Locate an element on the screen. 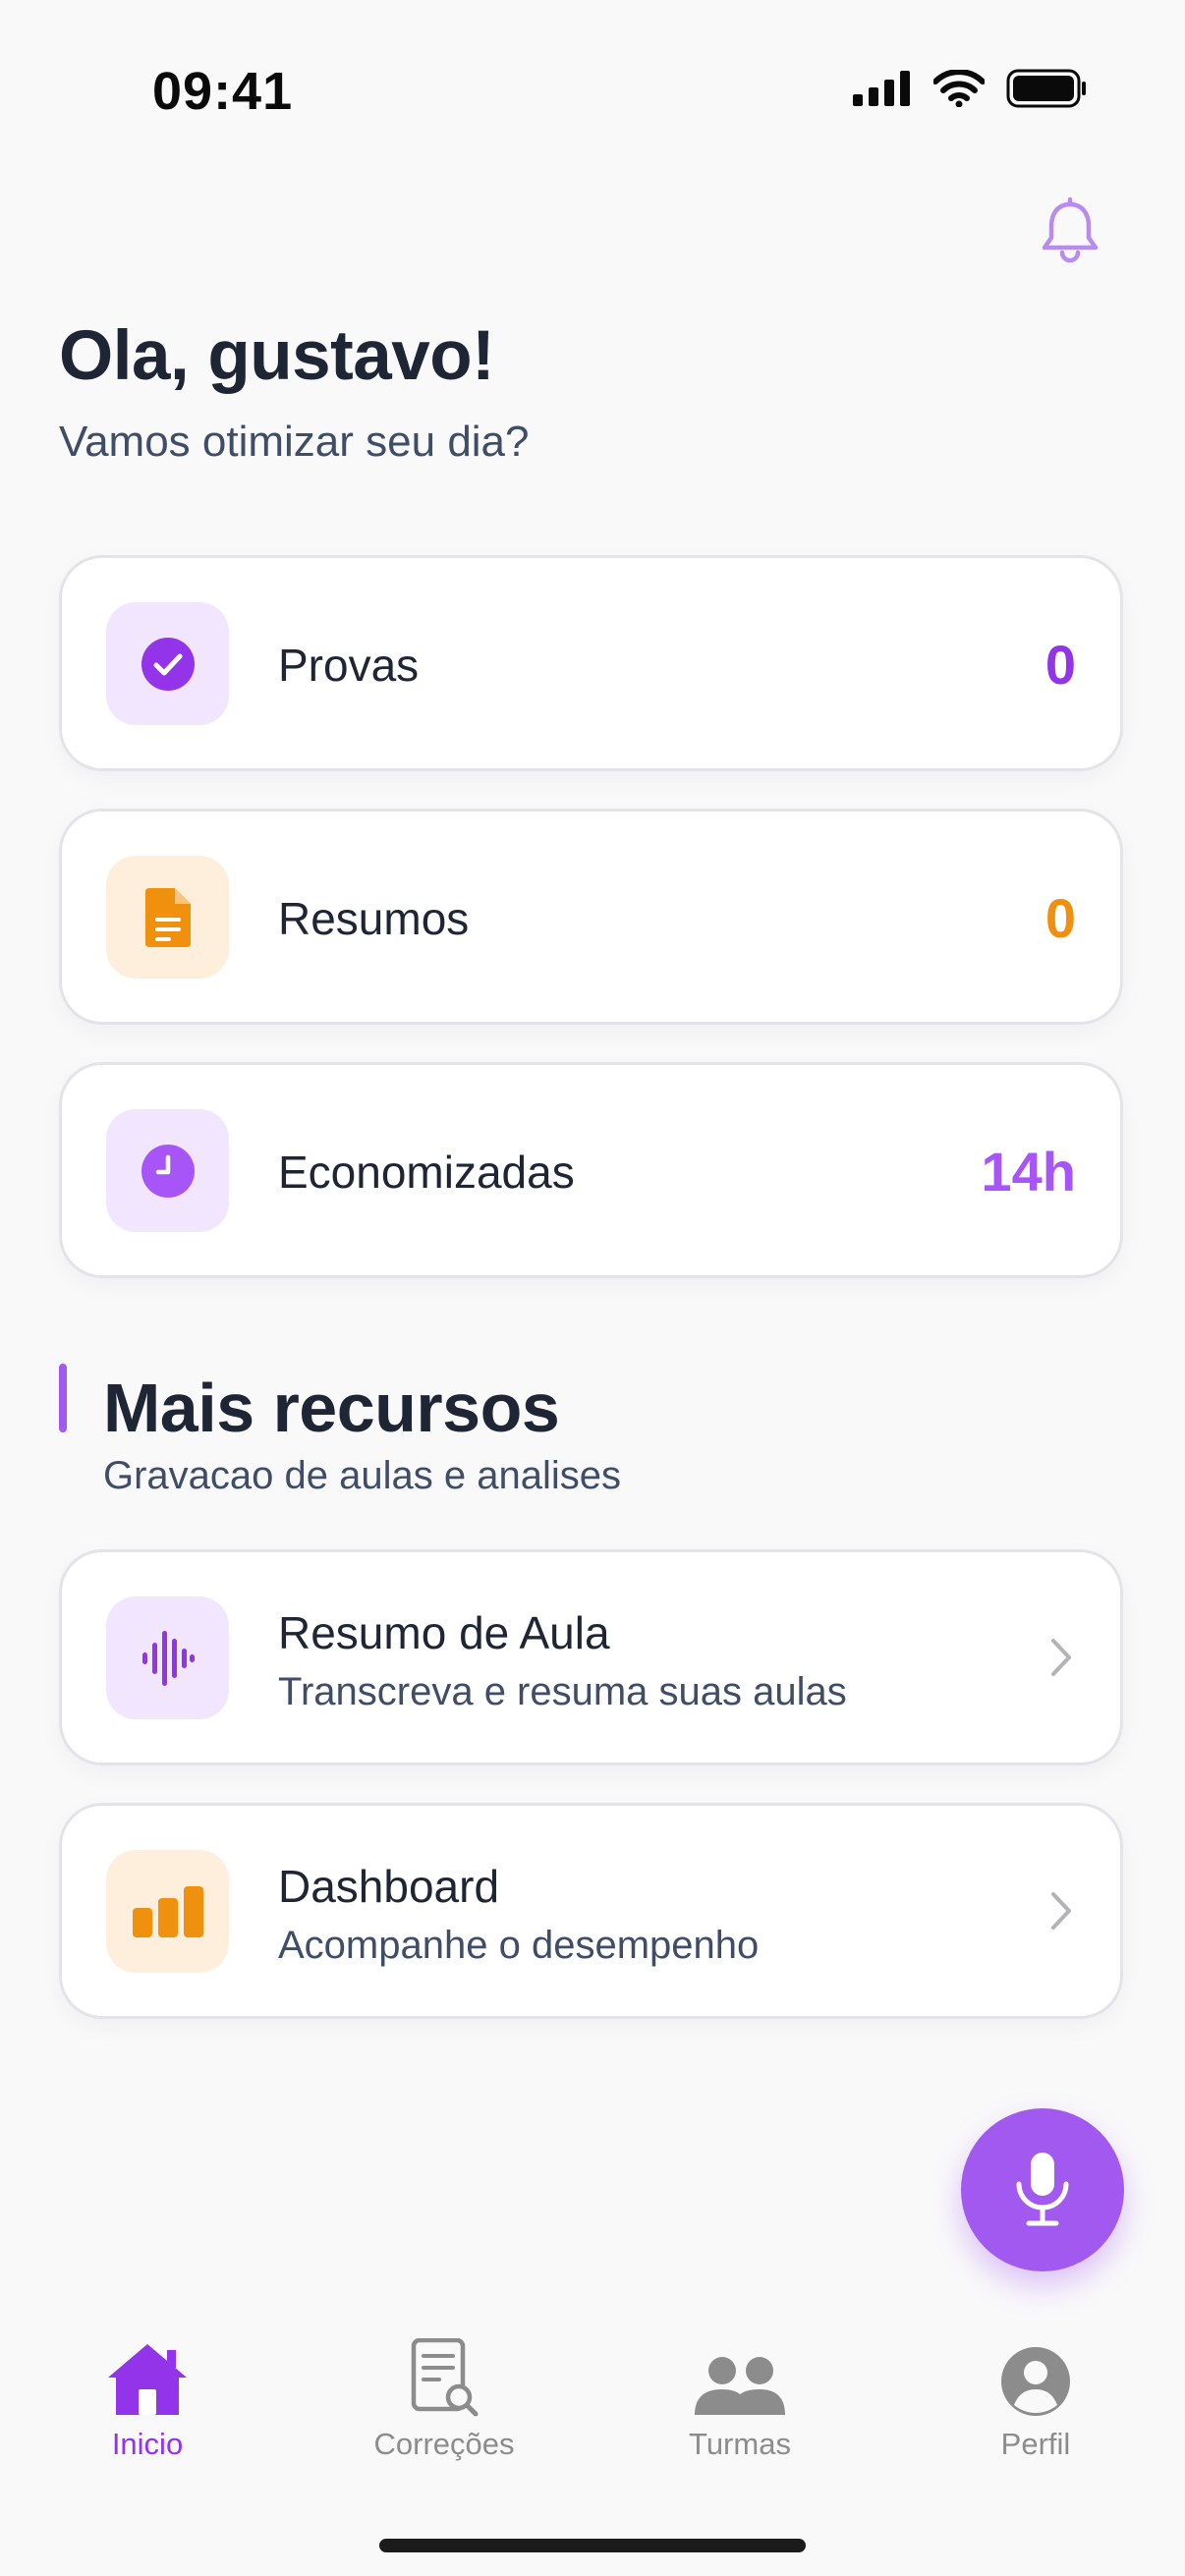 This screenshot has height=2576, width=1185. stat-label: Resumos is located at coordinates (374, 918).